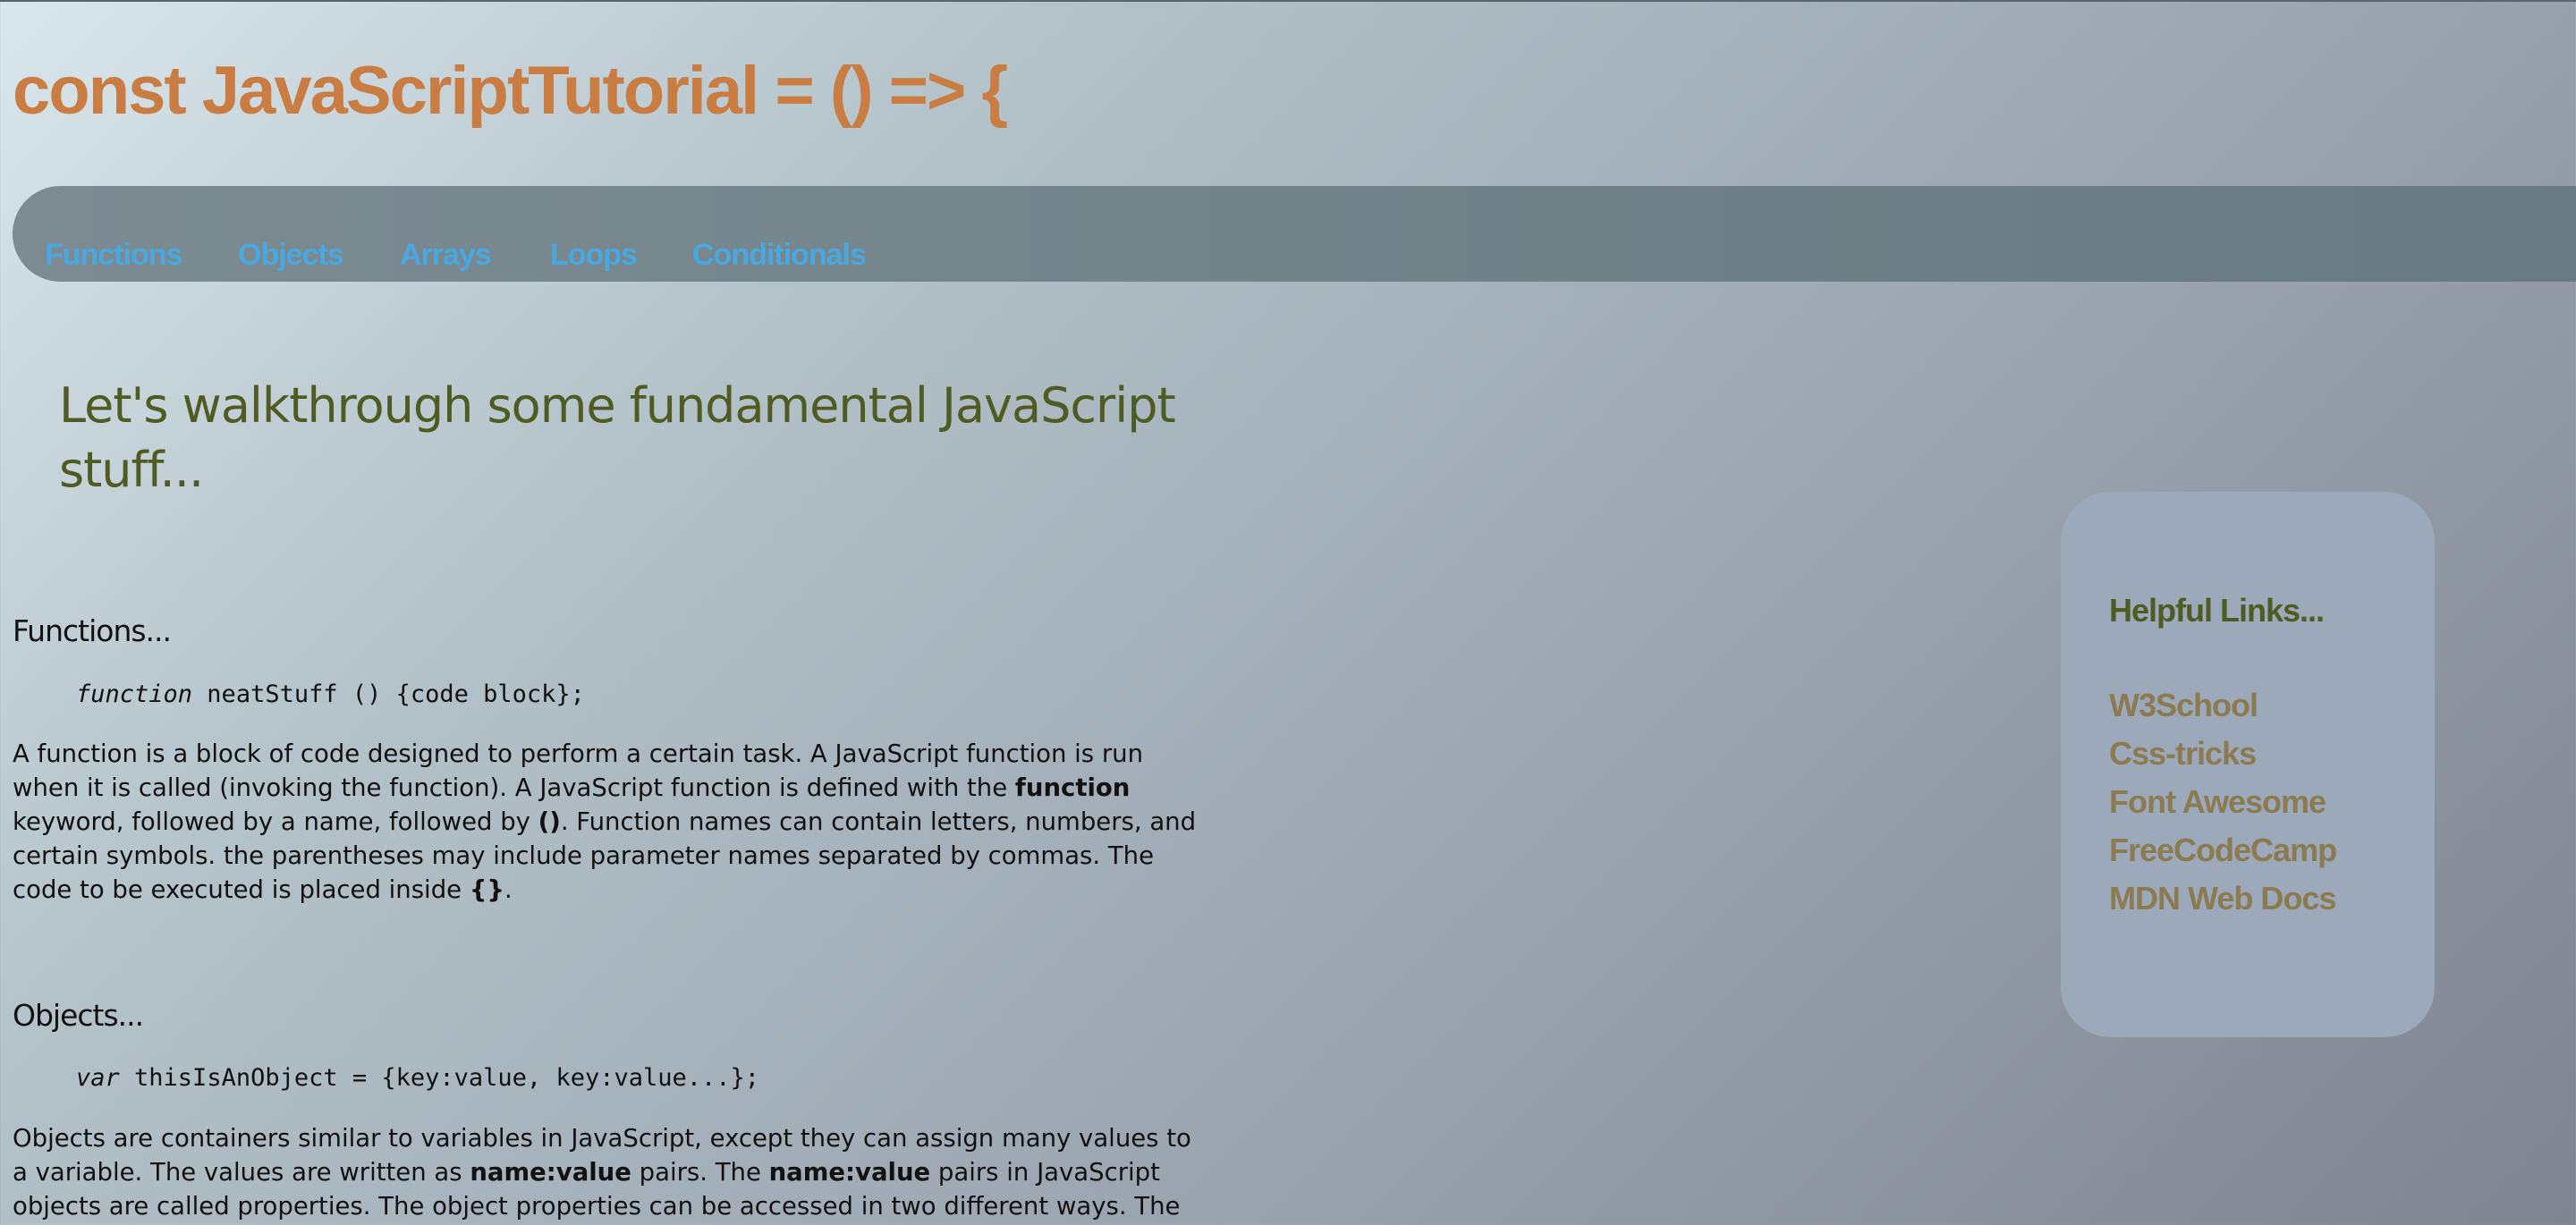 This screenshot has height=1225, width=2576. I want to click on link-w3school: W3School, so click(2183, 705).